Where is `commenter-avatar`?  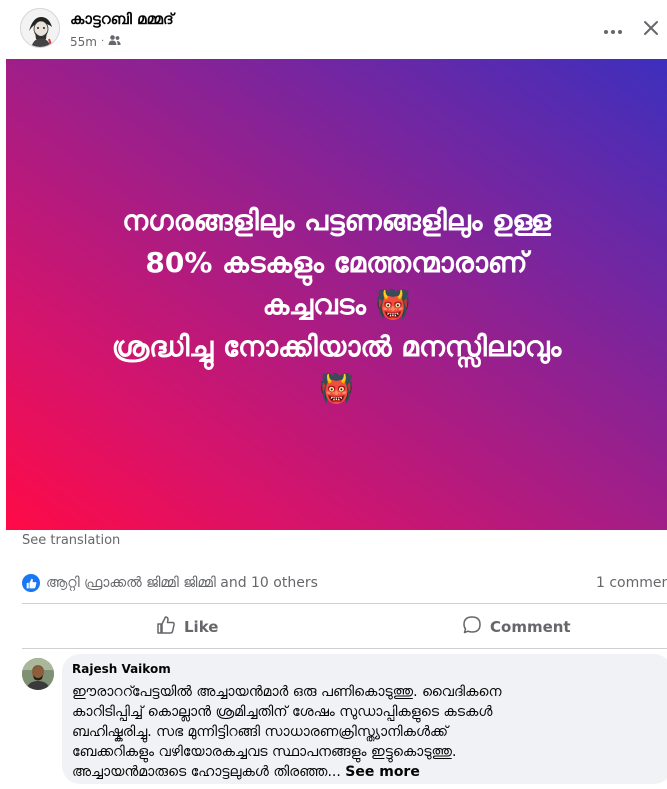 commenter-avatar is located at coordinates (38, 674).